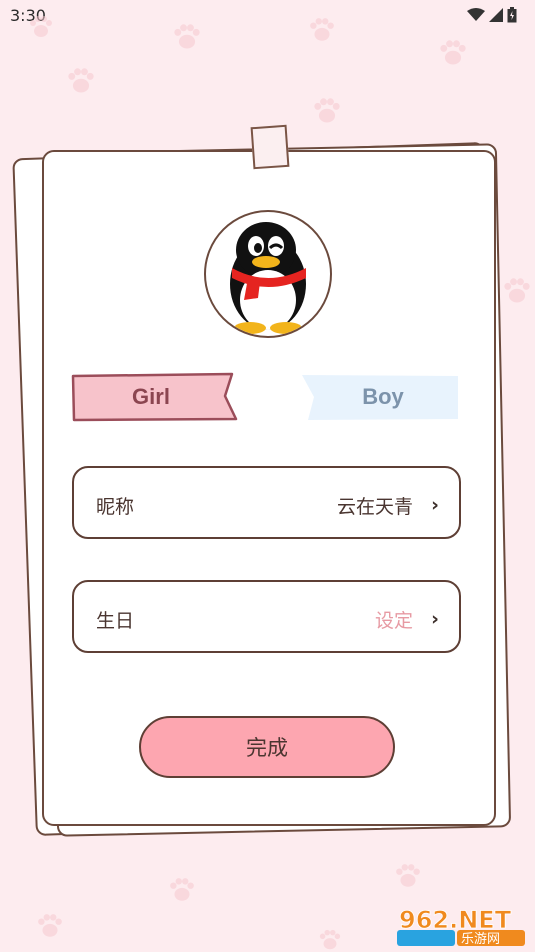 The width and height of the screenshot is (535, 952). I want to click on watermark-logo: 962.NET 乐游网, so click(461, 926).